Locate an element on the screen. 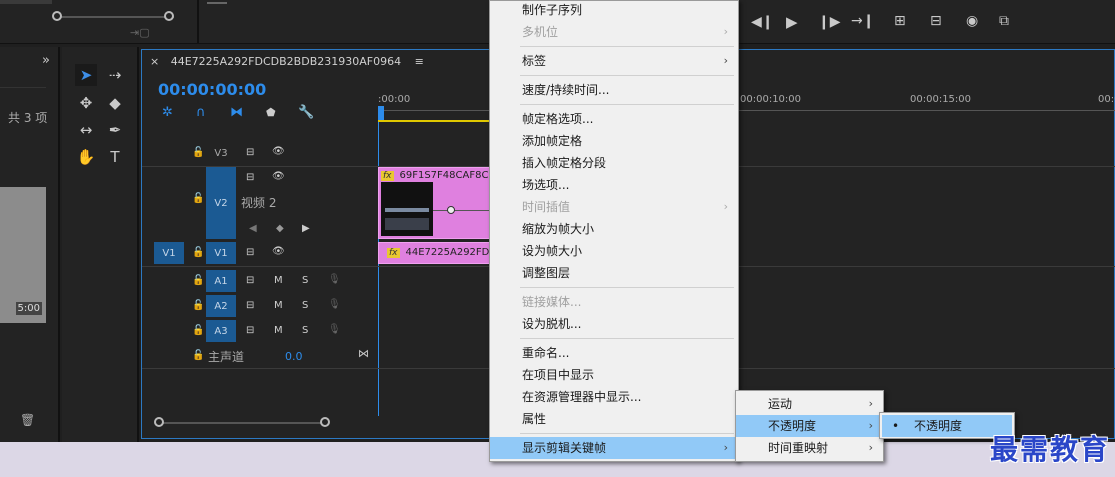 This screenshot has width=1115, height=477. step-forward-icon: ❙▶ is located at coordinates (829, 22).